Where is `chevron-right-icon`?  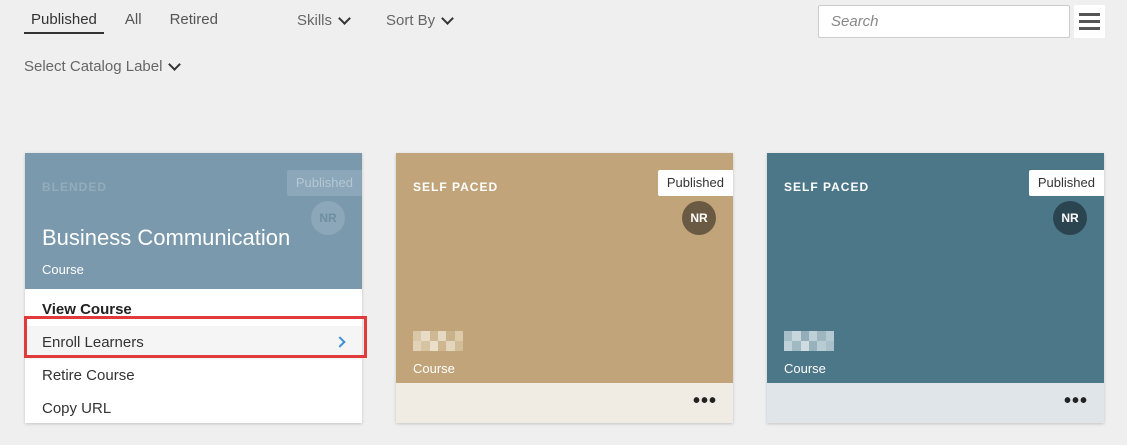
chevron-right-icon is located at coordinates (340, 342).